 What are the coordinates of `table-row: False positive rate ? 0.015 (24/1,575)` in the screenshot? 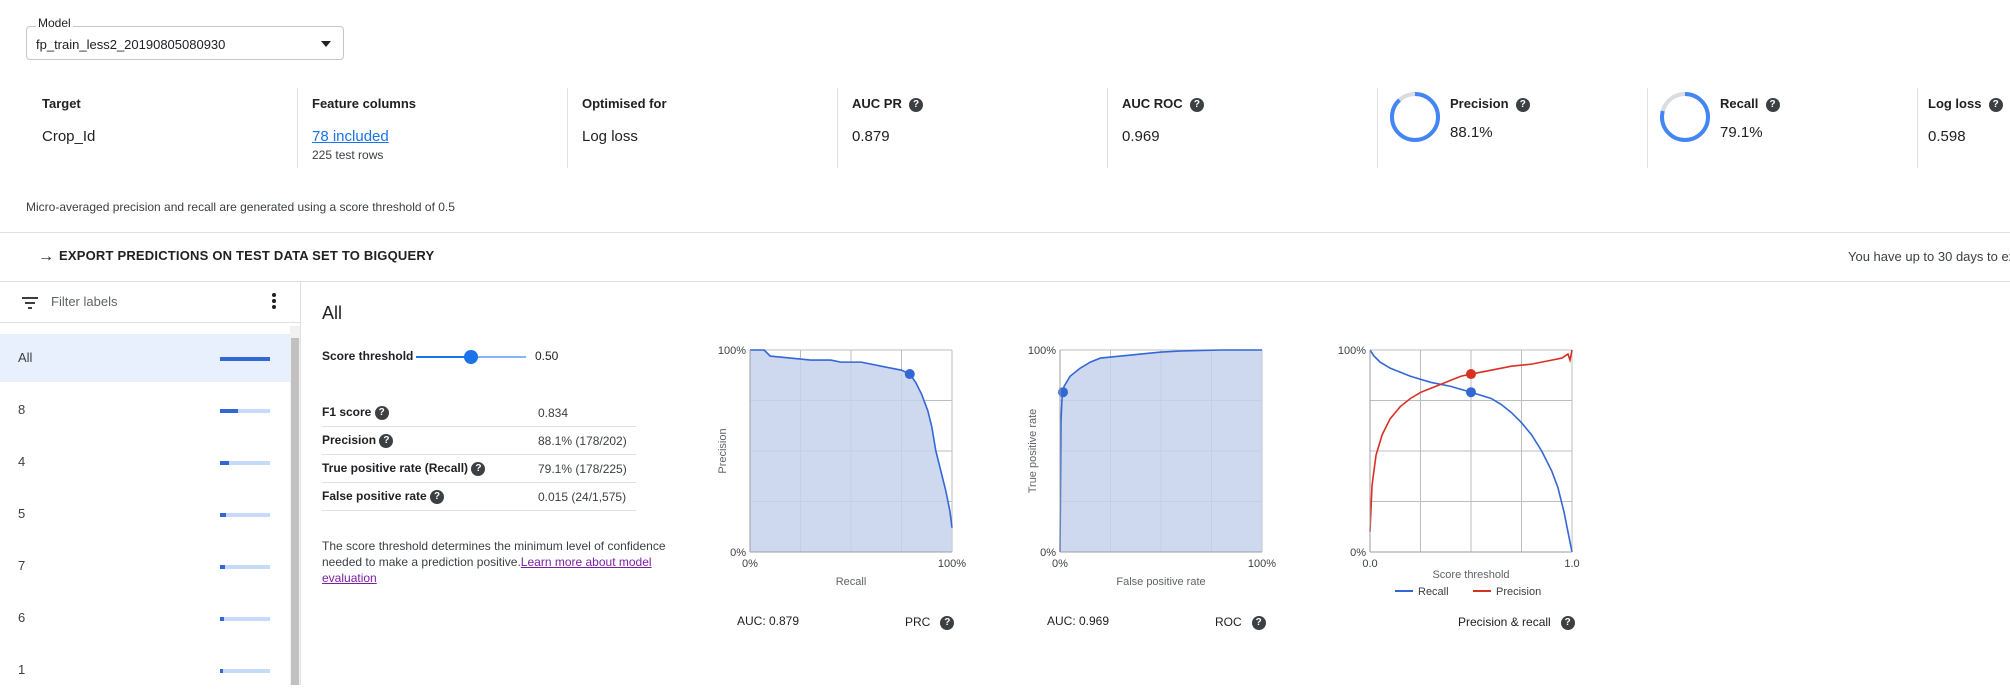 It's located at (479, 496).